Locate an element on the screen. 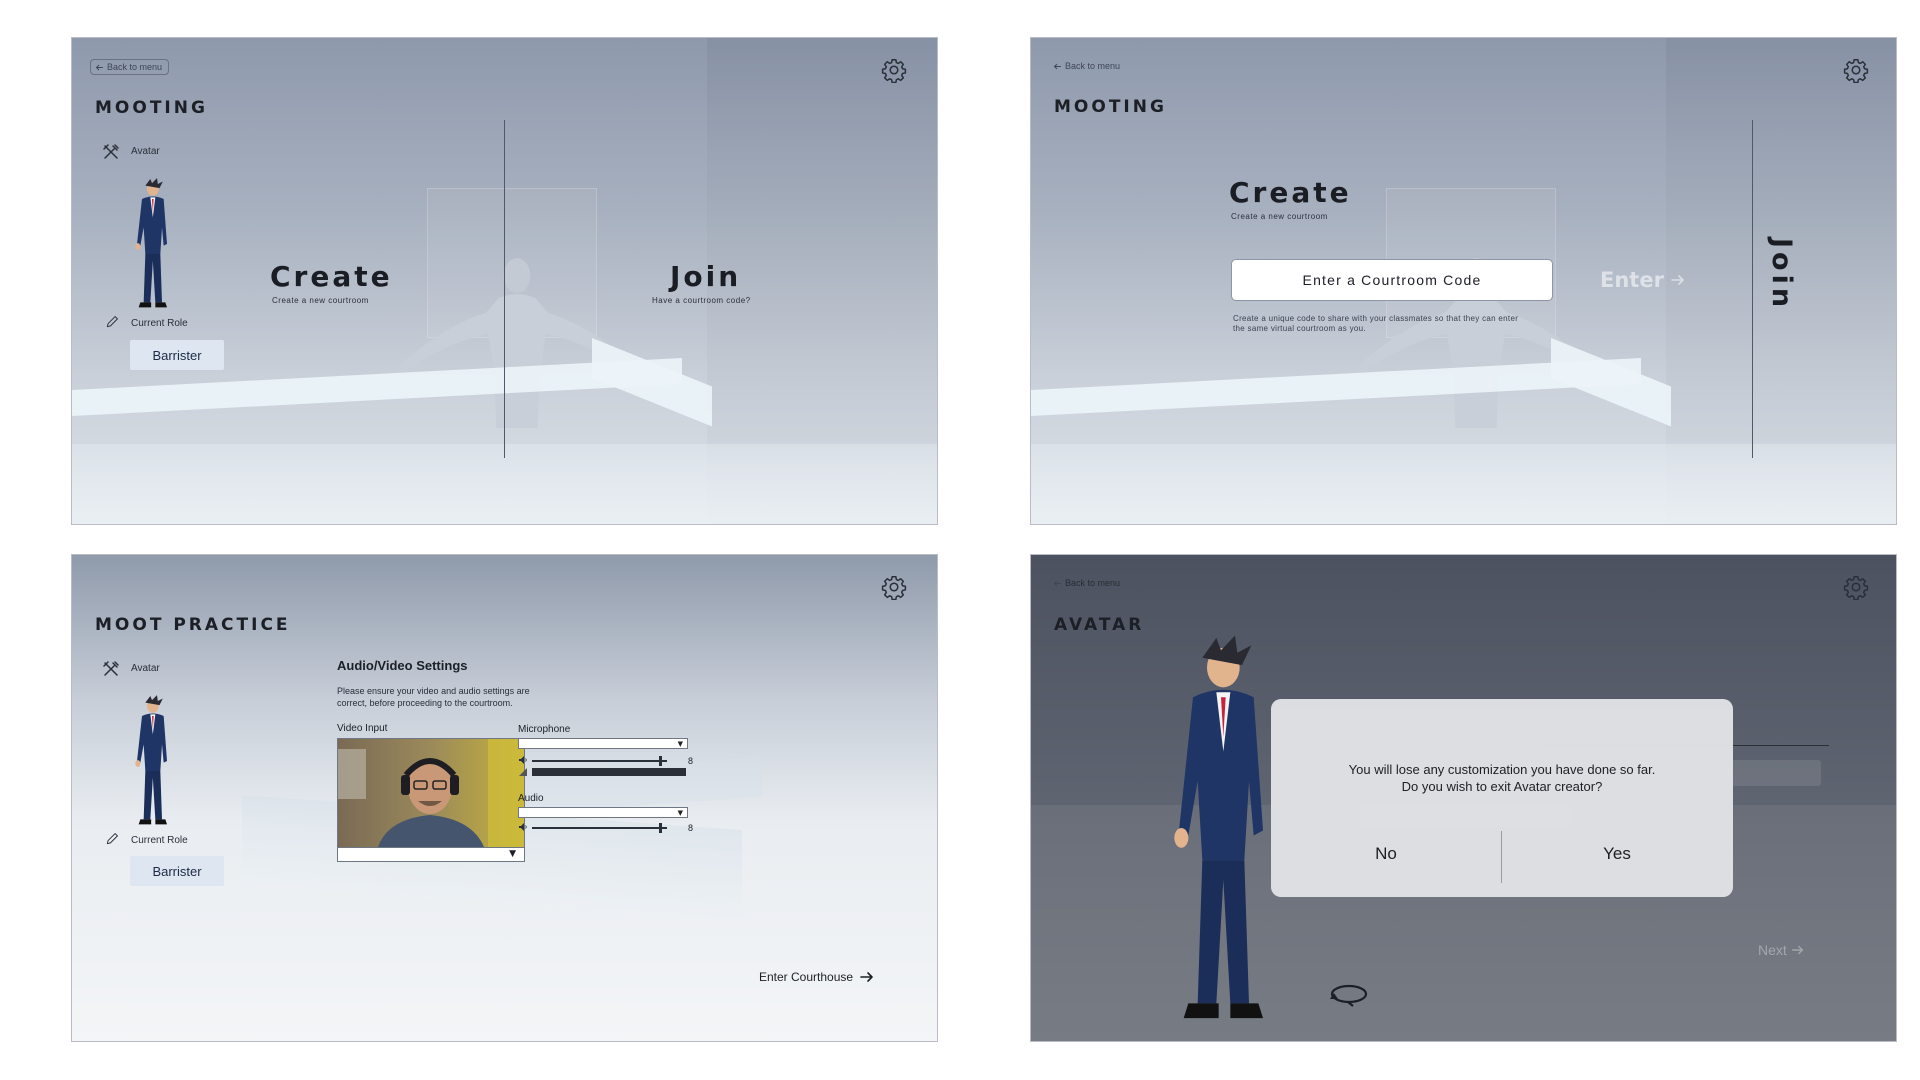  microphone-volume-slider: 8 is located at coordinates (605, 761).